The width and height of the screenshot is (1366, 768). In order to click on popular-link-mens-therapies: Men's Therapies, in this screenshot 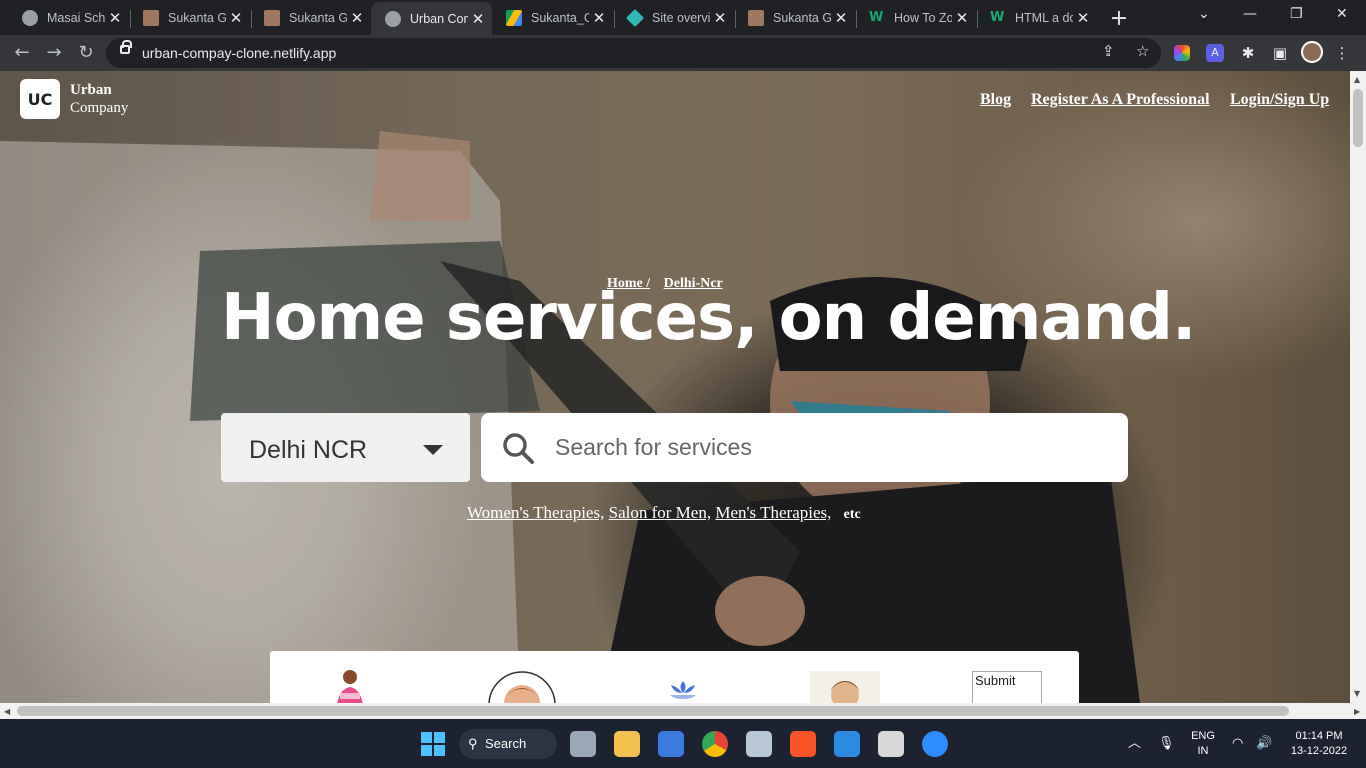, I will do `click(773, 512)`.